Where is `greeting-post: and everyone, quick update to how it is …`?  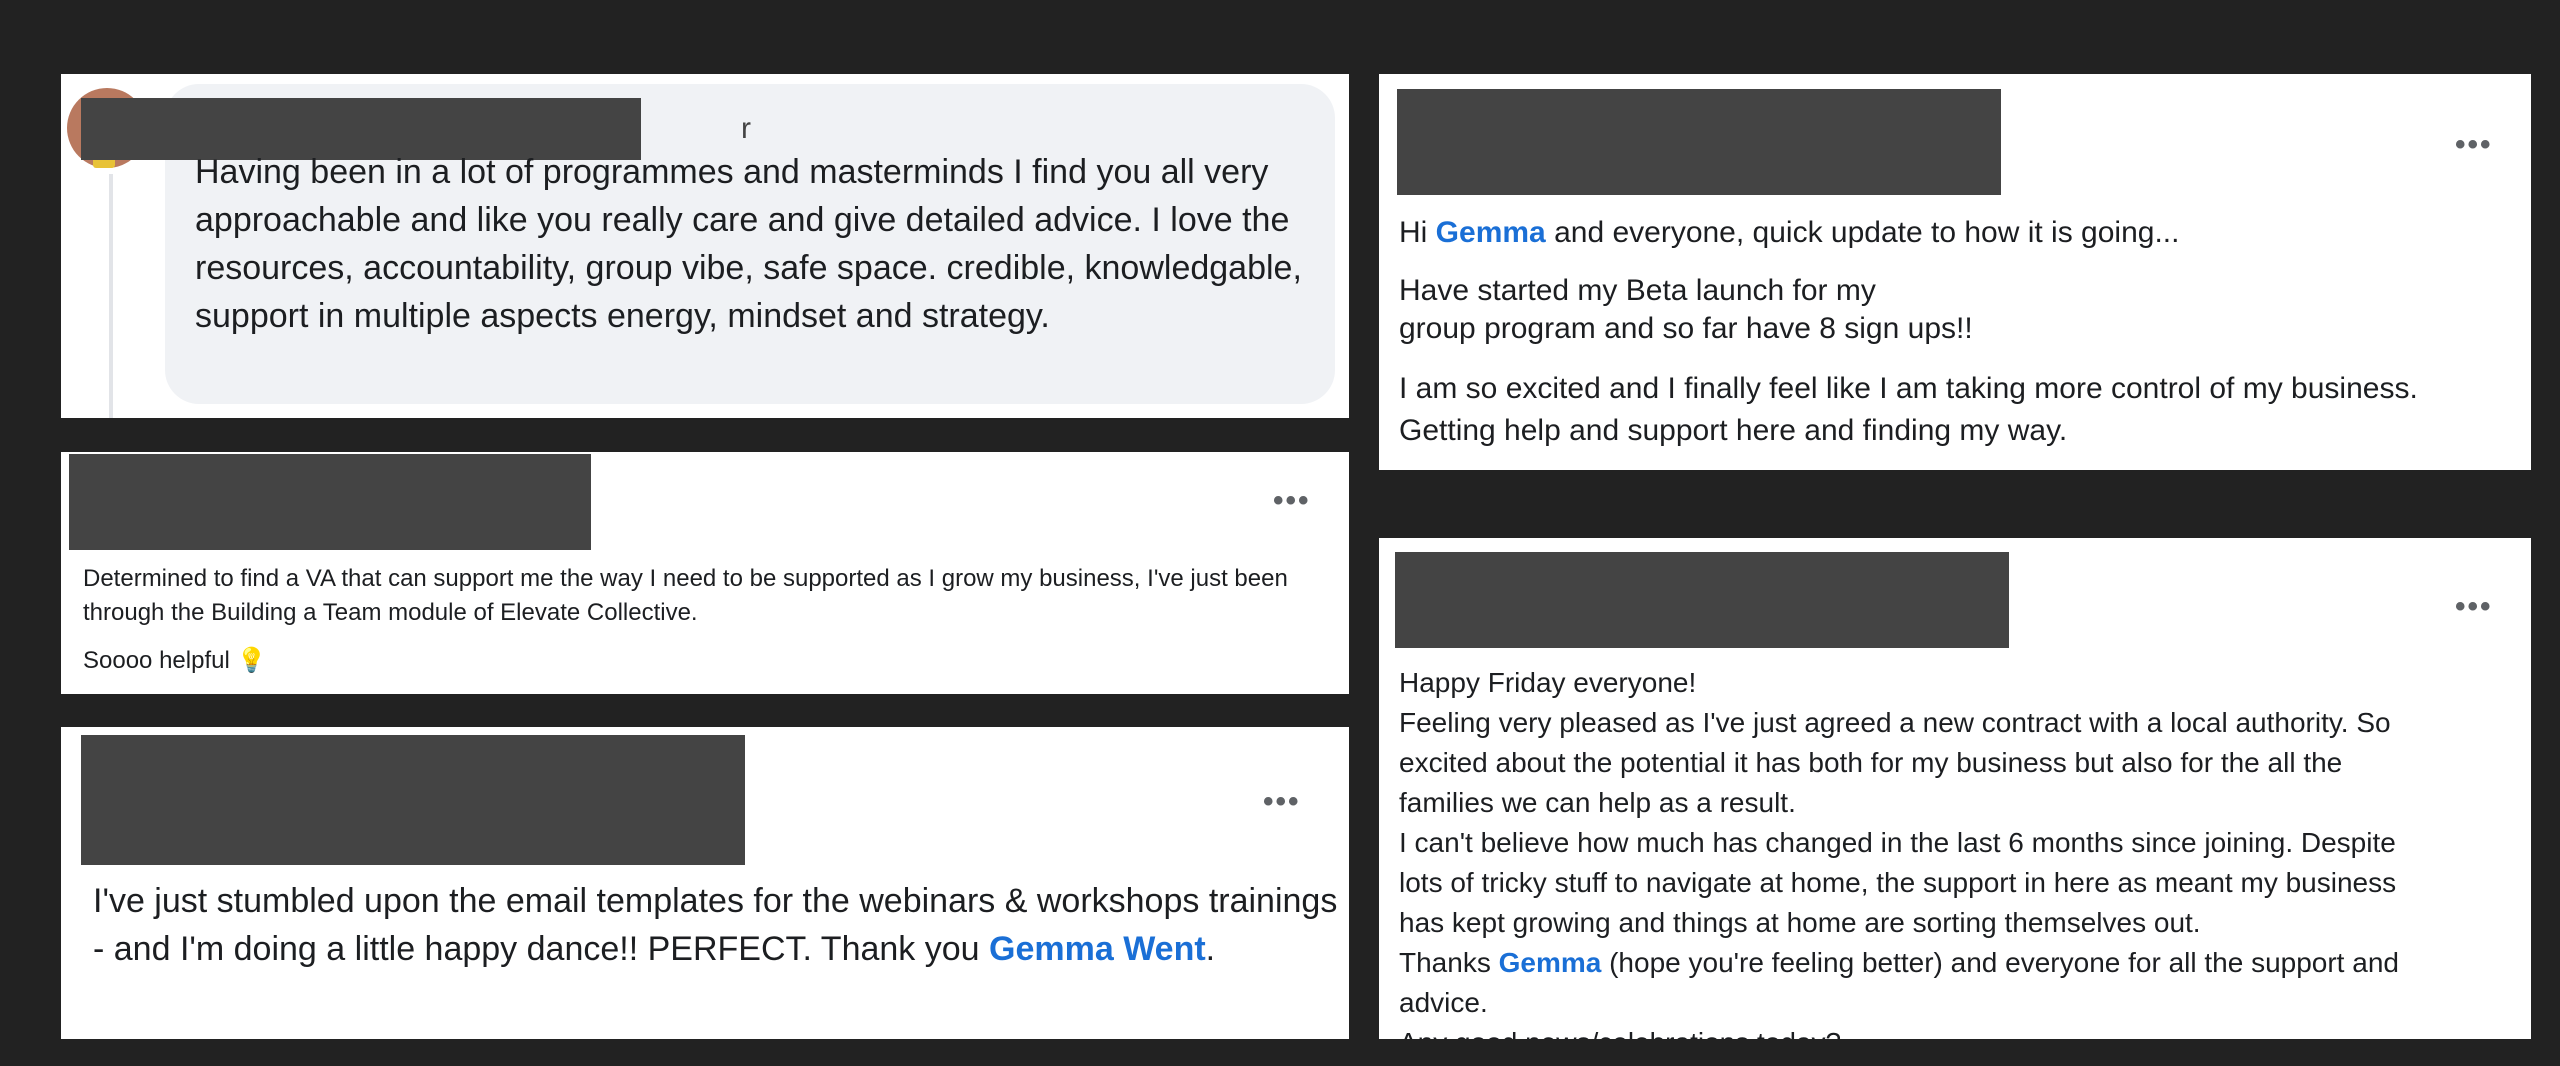 greeting-post: and everyone, quick update to how it is … is located at coordinates (1862, 232).